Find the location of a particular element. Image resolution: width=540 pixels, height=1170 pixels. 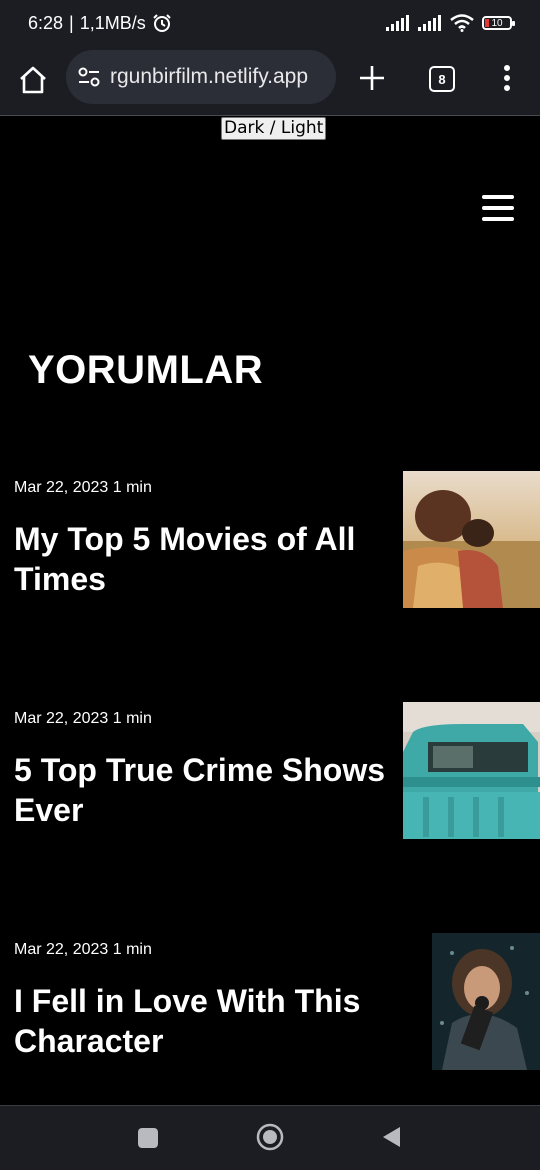

signal-icon is located at coordinates (397, 23).